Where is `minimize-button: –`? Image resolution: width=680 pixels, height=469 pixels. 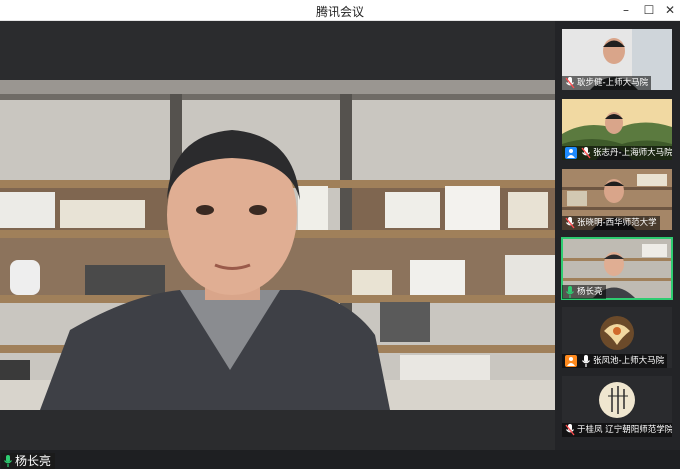
minimize-button: – is located at coordinates (626, 10).